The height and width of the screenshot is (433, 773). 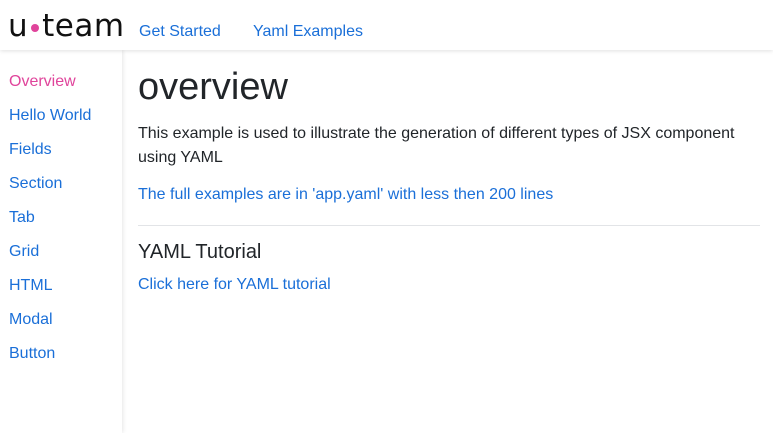 I want to click on section-divider, so click(x=449, y=225).